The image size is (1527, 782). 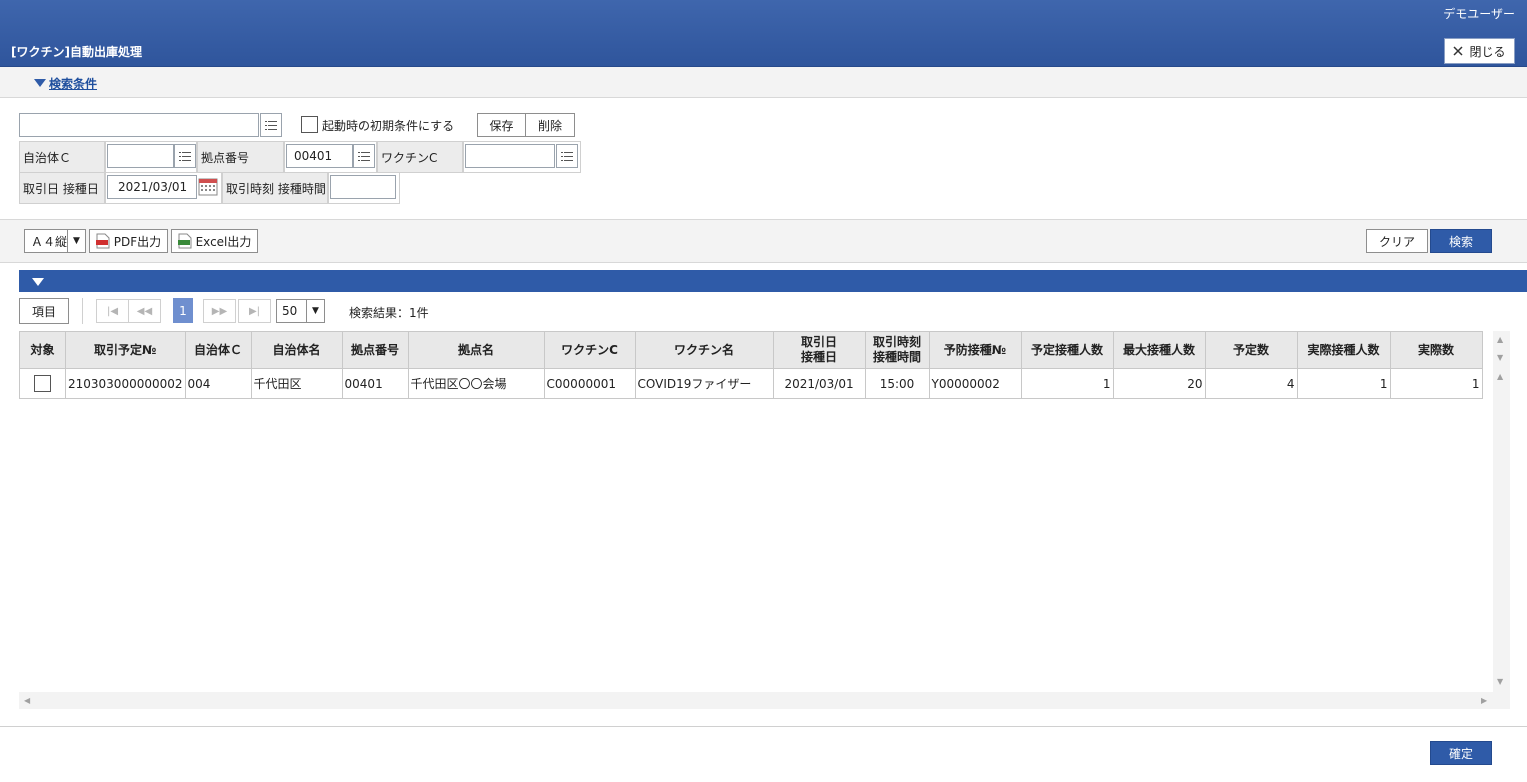 I want to click on cell-vaccination-no: Y00000002, so click(x=975, y=383).